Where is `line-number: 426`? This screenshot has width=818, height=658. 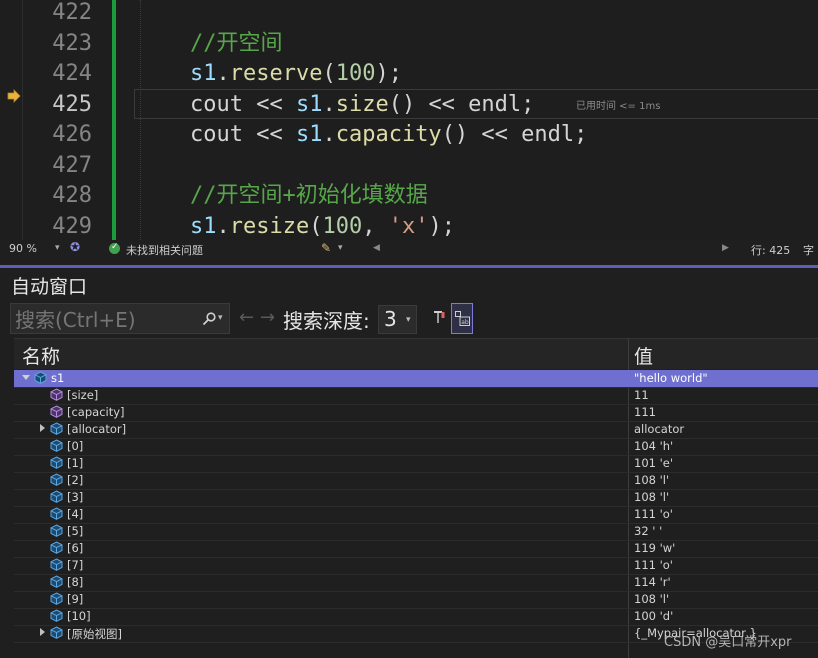 line-number: 426 is located at coordinates (72, 134).